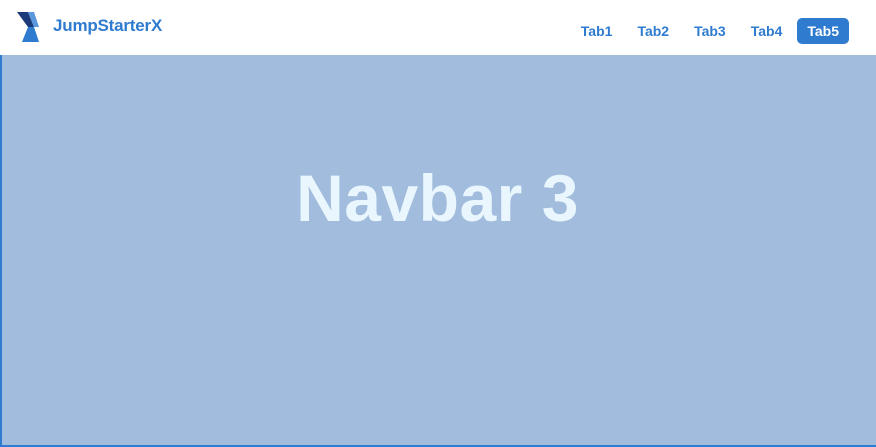 The width and height of the screenshot is (876, 447). I want to click on tab-3: Tab3, so click(710, 31).